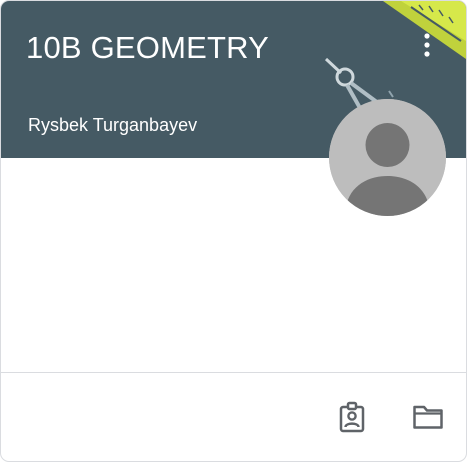  What do you see at coordinates (147, 48) in the screenshot?
I see `class-title-link: 10B GEOMETRY` at bounding box center [147, 48].